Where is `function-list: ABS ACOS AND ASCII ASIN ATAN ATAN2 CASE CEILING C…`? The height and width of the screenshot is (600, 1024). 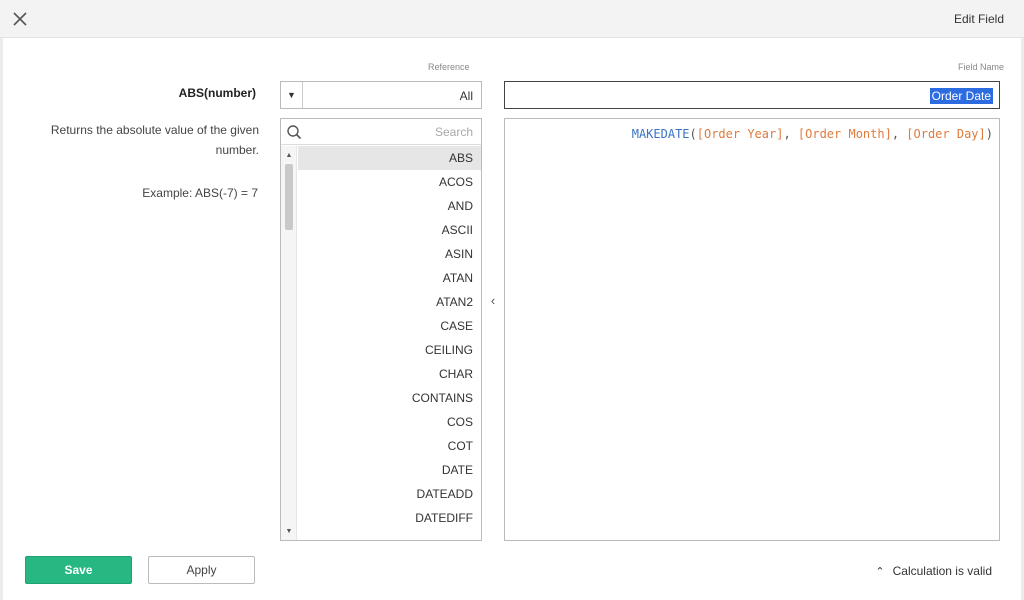 function-list: ABS ACOS AND ASCII ASIN ATAN ATAN2 CASE CEILING C… is located at coordinates (389, 338).